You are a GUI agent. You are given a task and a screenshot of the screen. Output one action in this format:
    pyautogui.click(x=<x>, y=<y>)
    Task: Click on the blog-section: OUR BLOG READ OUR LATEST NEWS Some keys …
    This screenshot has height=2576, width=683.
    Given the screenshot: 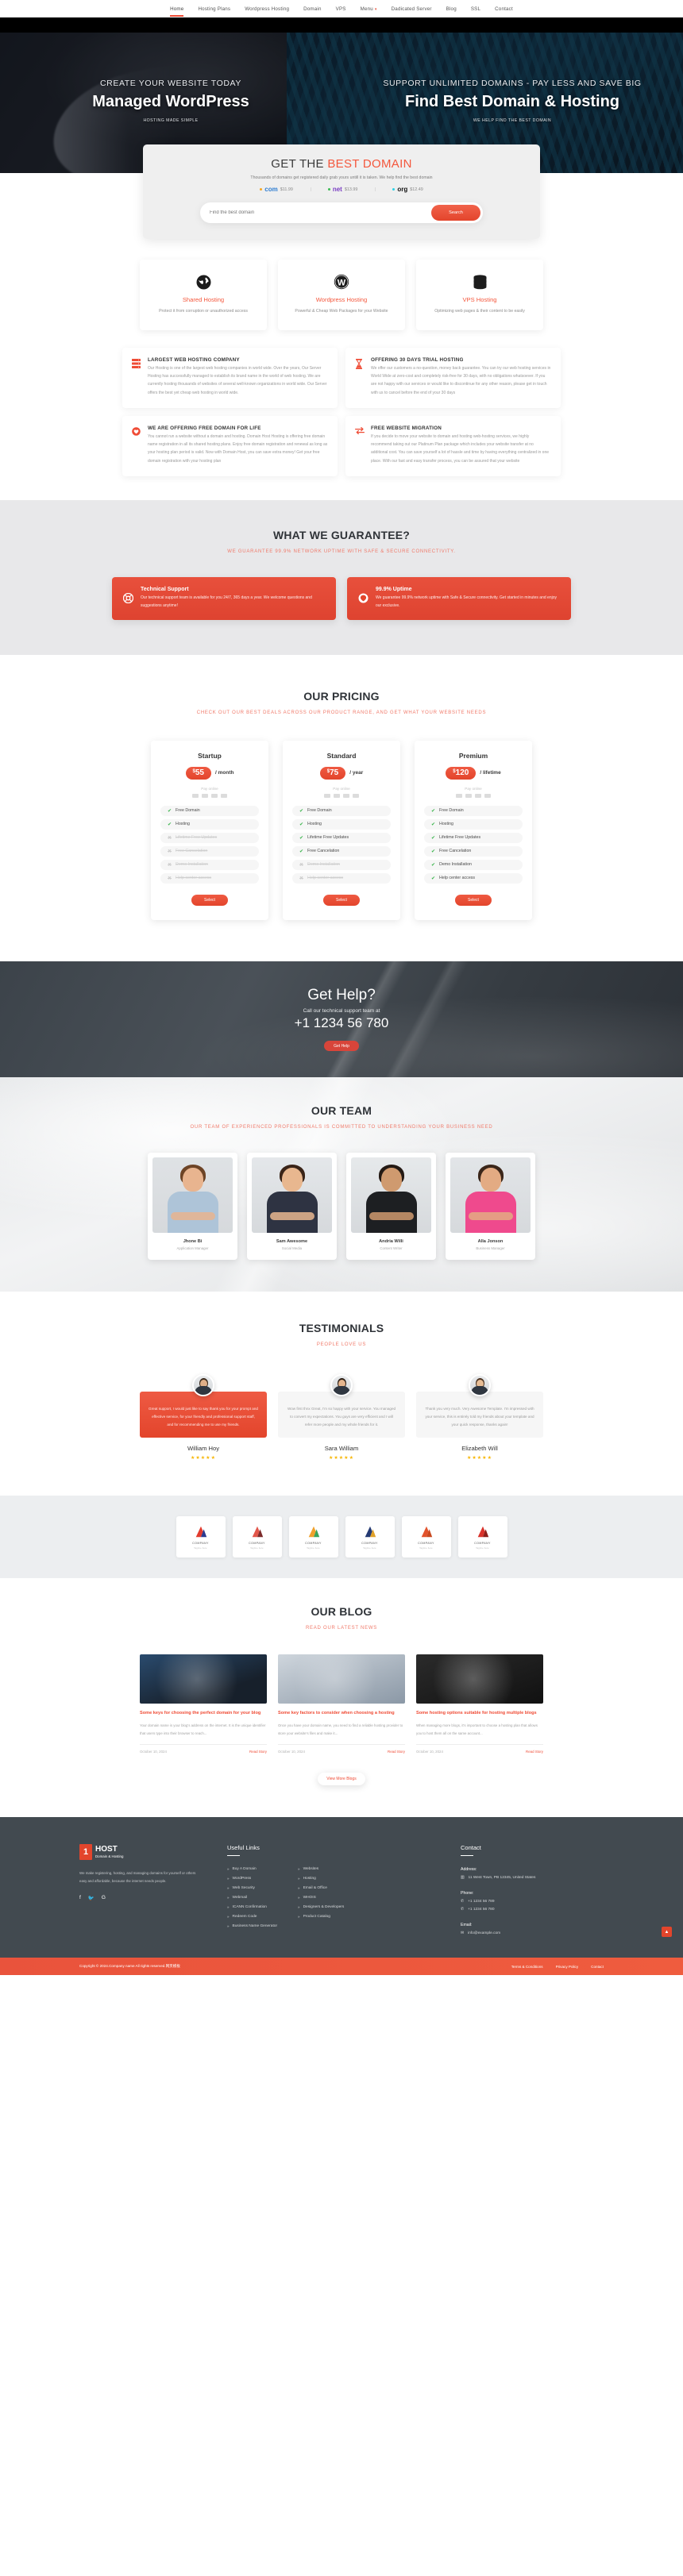 What is the action you would take?
    pyautogui.click(x=341, y=1697)
    